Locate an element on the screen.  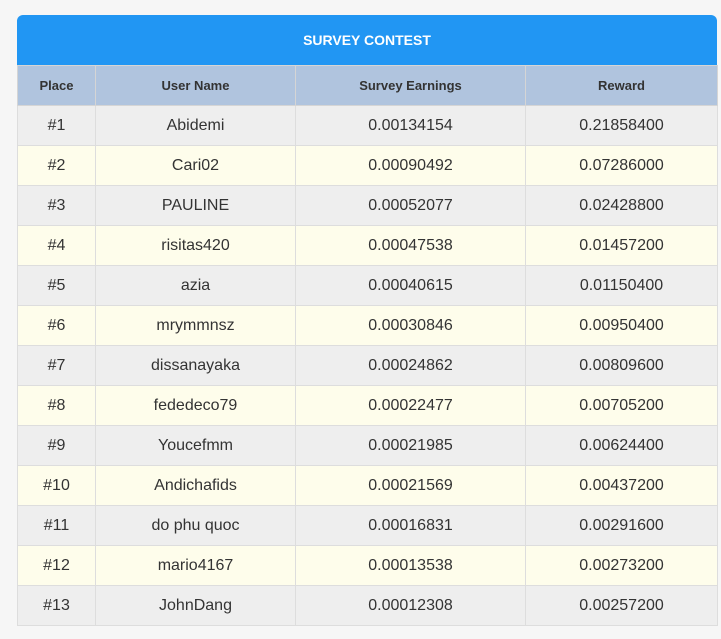
earnings-cell: 0.00013538 is located at coordinates (410, 565).